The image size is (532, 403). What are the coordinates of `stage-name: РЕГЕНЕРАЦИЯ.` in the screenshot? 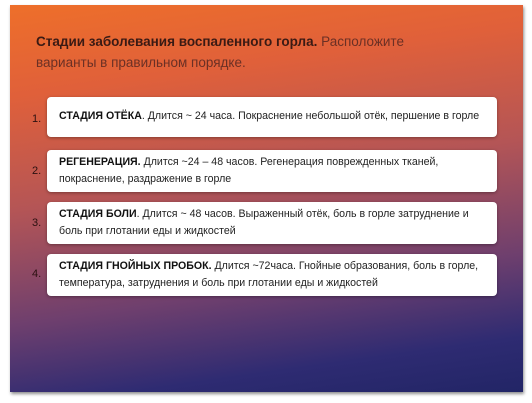 It's located at (100, 162).